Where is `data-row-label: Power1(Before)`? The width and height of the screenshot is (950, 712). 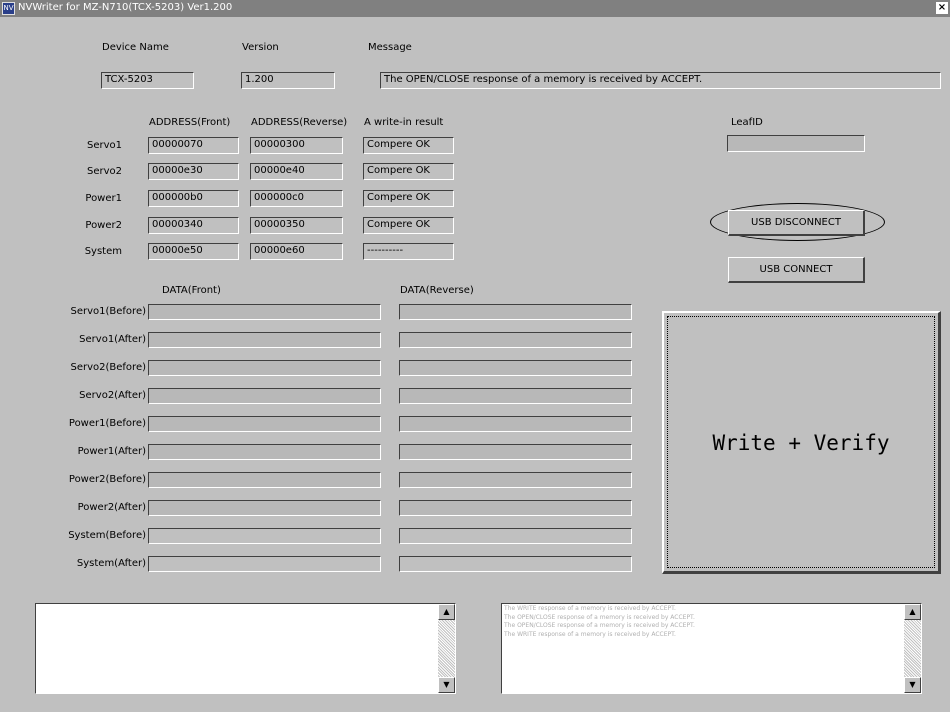 data-row-label: Power1(Before) is located at coordinates (107, 423).